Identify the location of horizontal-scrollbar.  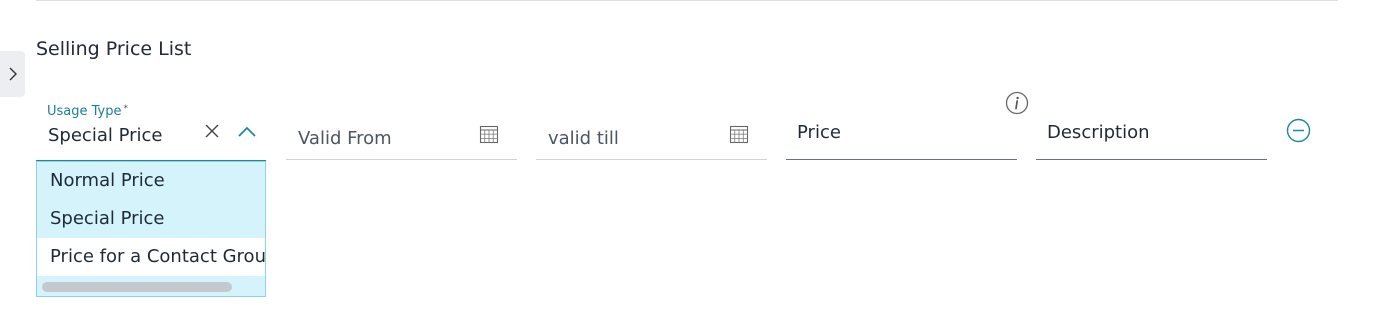
(137, 287).